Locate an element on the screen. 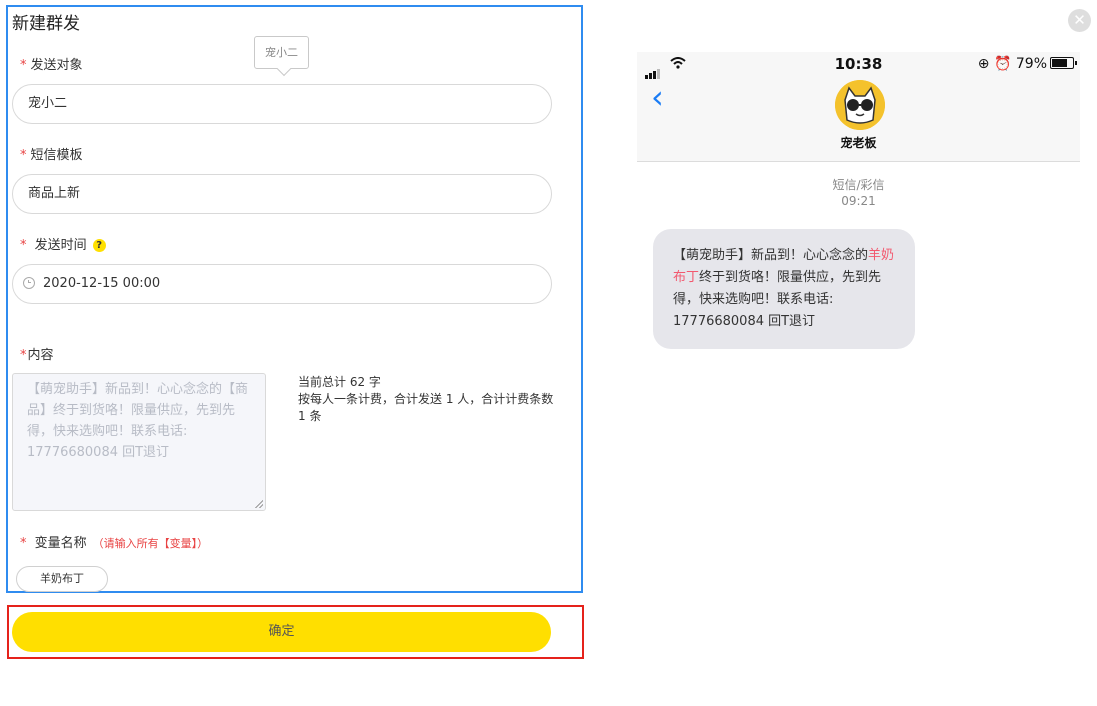  time-label: * 发送时间? is located at coordinates (63, 243).